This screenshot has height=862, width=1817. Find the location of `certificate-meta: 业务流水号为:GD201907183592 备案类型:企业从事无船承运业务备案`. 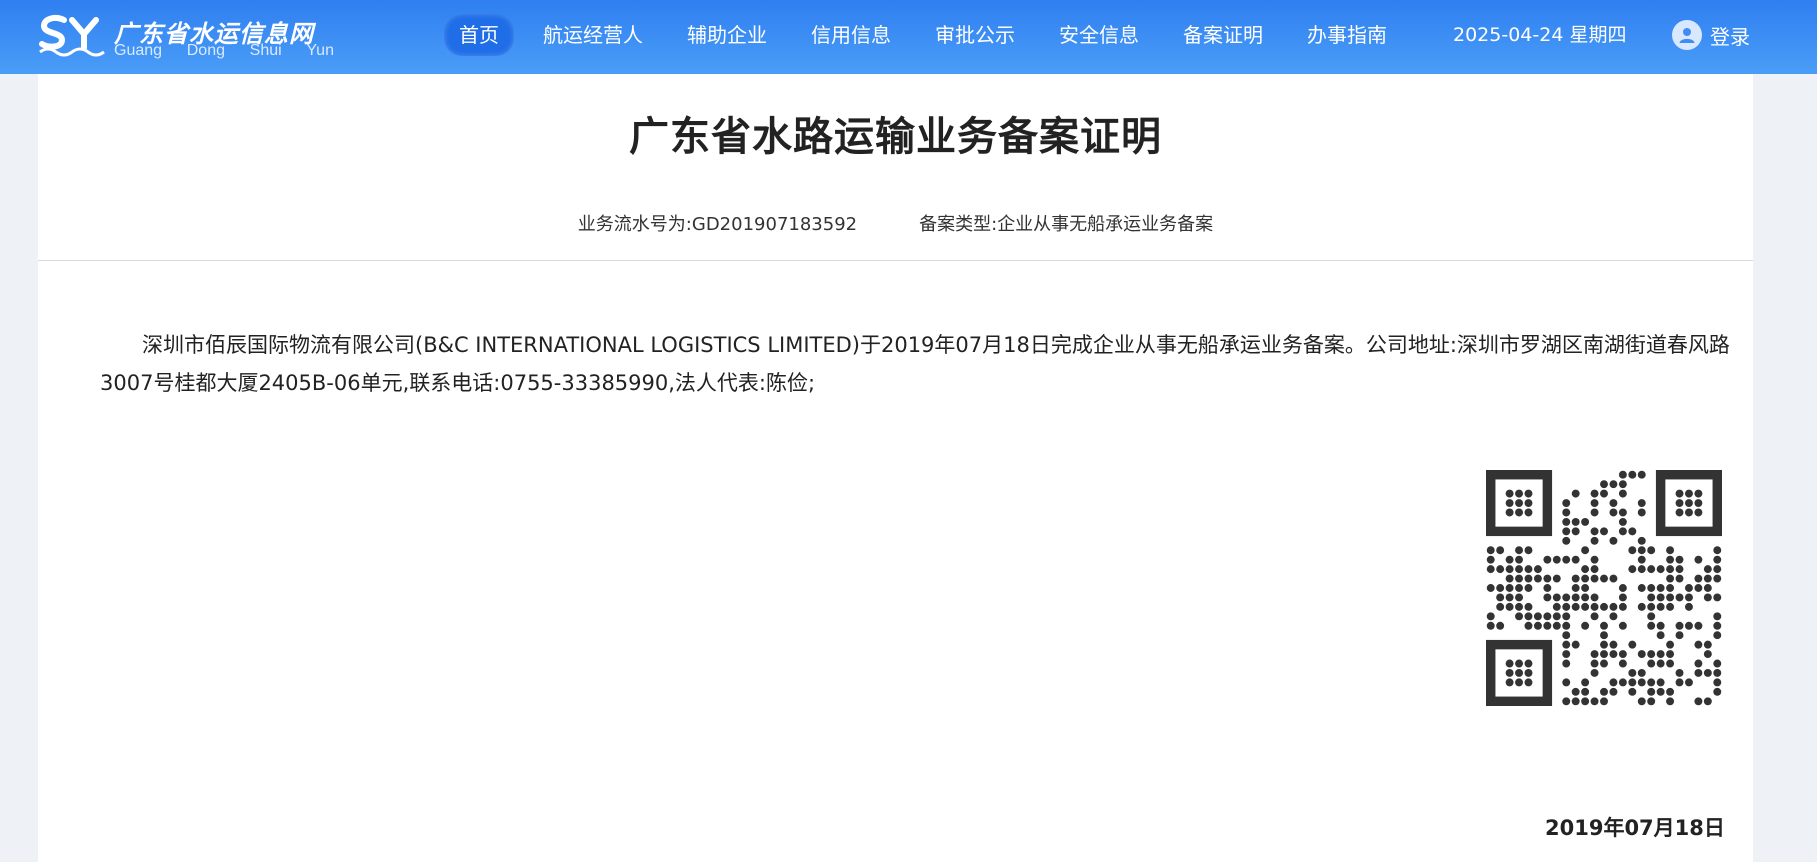

certificate-meta: 业务流水号为:GD201907183592 备案类型:企业从事无船承运业务备案 is located at coordinates (895, 223).